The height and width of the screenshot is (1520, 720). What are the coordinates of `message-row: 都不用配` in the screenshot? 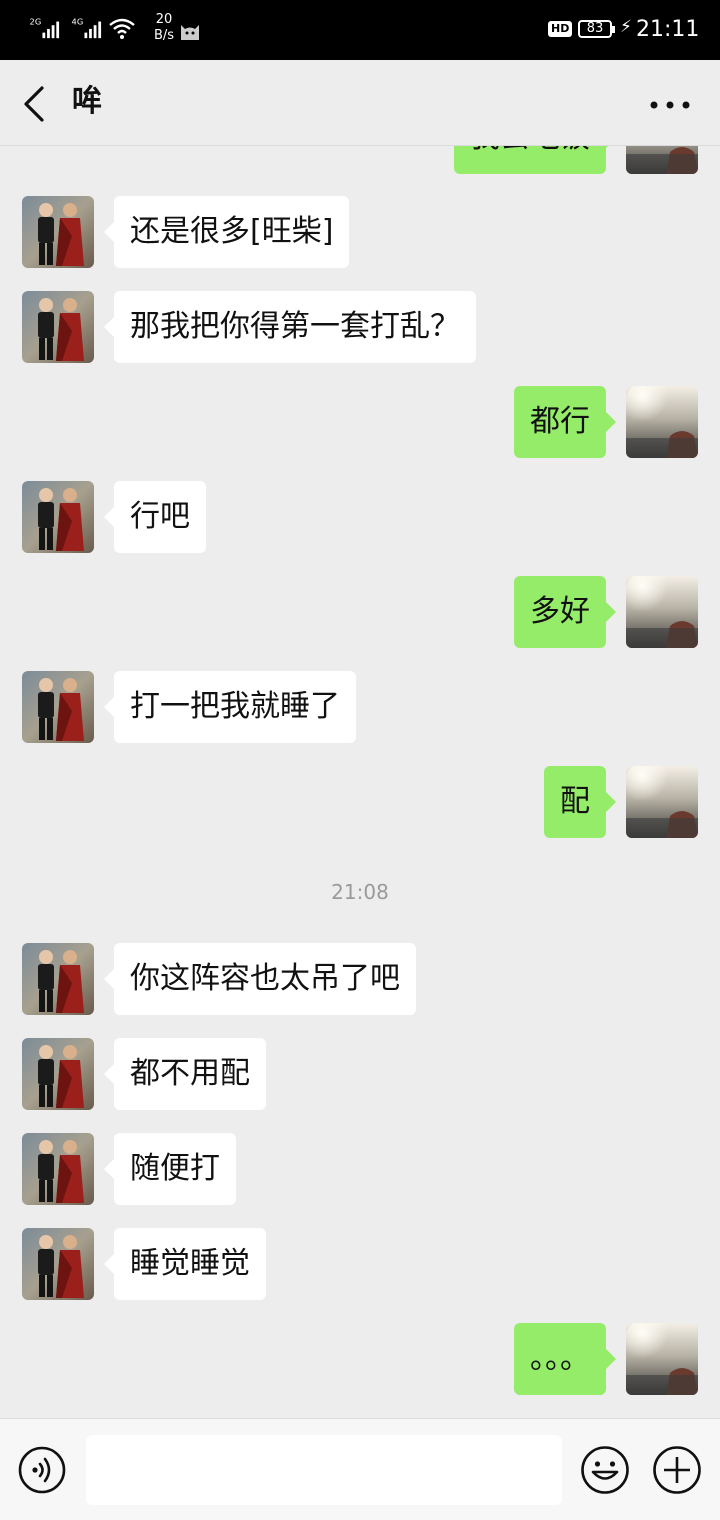 It's located at (360, 1074).